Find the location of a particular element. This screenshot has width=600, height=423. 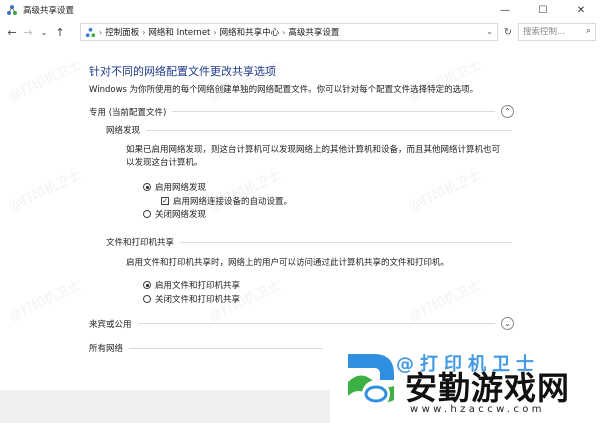

checkbox-checked-icon: ✓ is located at coordinates (165, 201).